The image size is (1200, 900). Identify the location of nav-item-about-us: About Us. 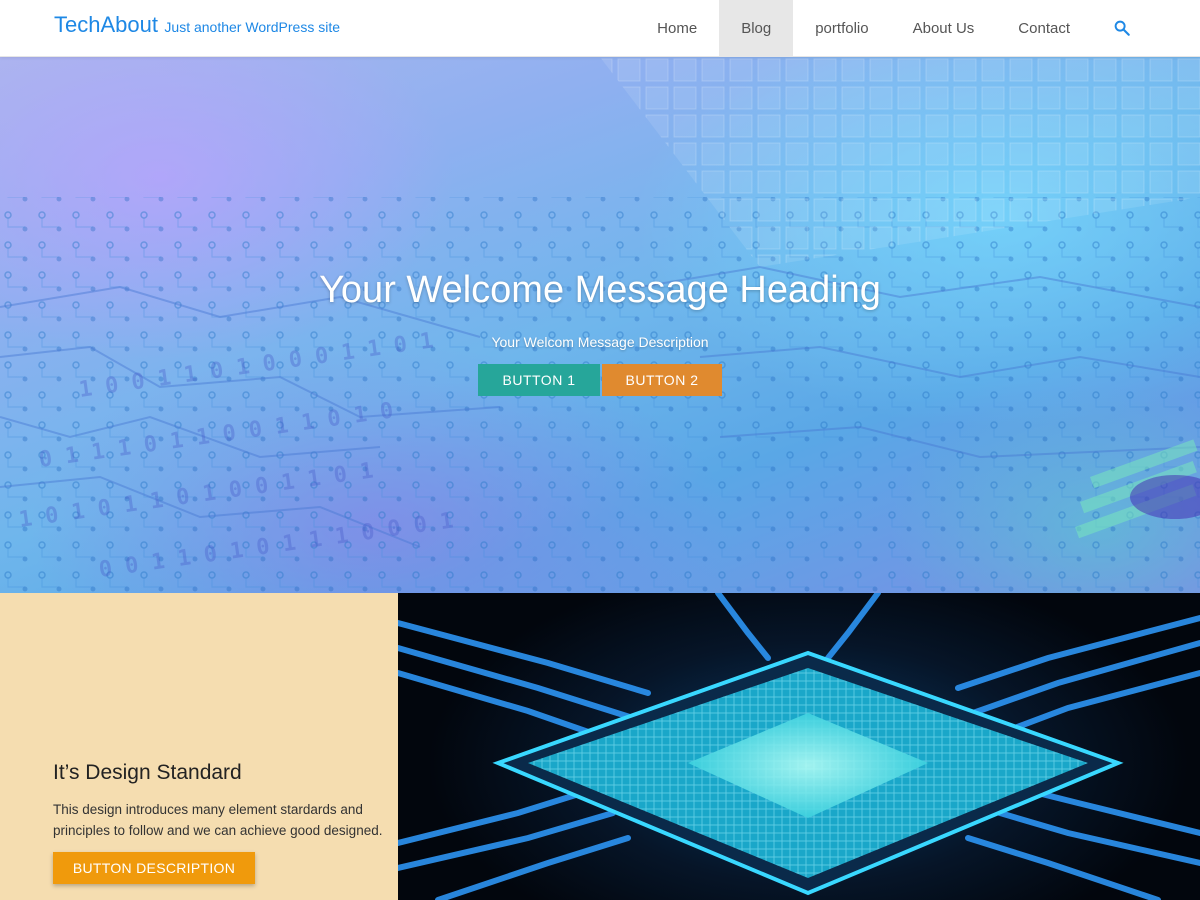
(944, 28).